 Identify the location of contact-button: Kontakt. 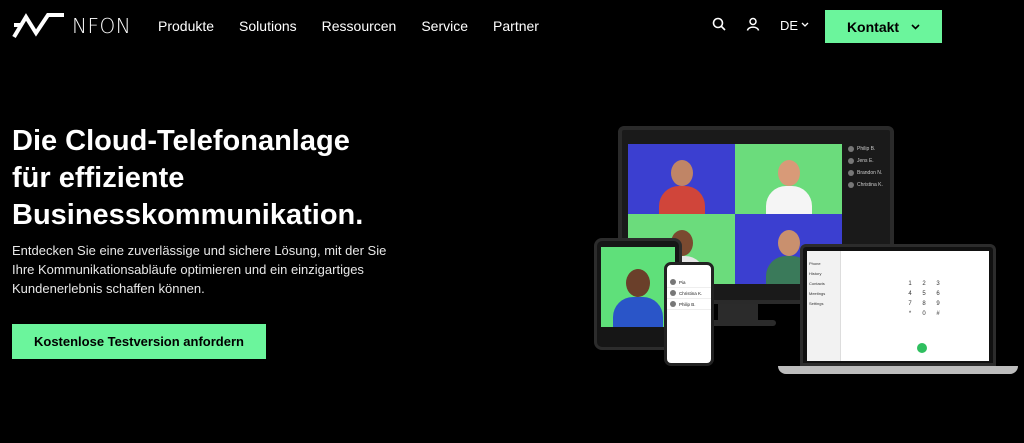
(883, 26).